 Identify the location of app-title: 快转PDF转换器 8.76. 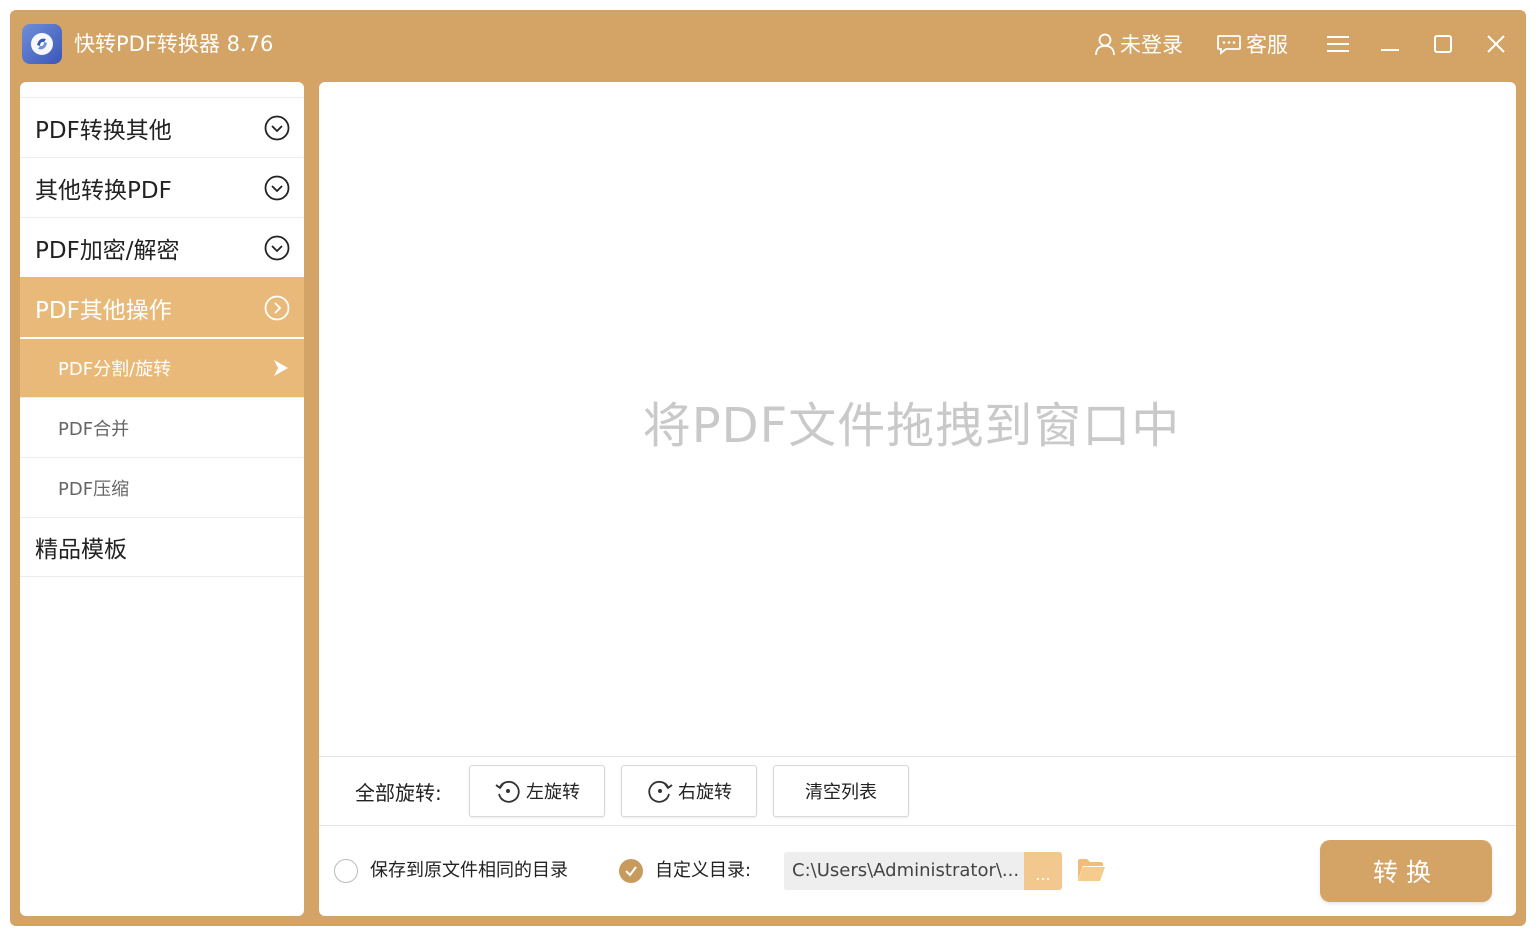
(174, 44).